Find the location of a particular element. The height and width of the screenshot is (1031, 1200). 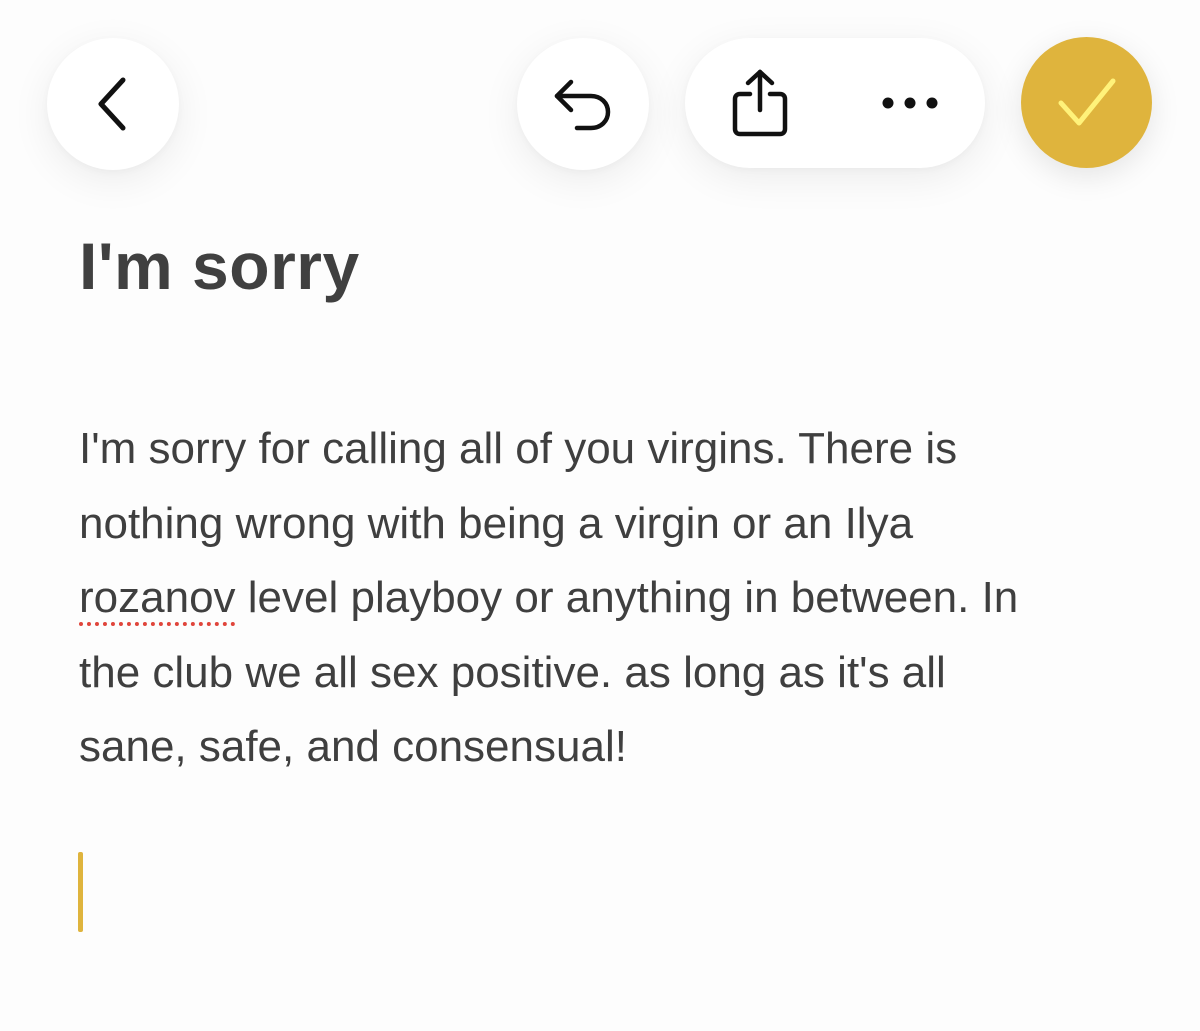

share-icon is located at coordinates (760, 103).